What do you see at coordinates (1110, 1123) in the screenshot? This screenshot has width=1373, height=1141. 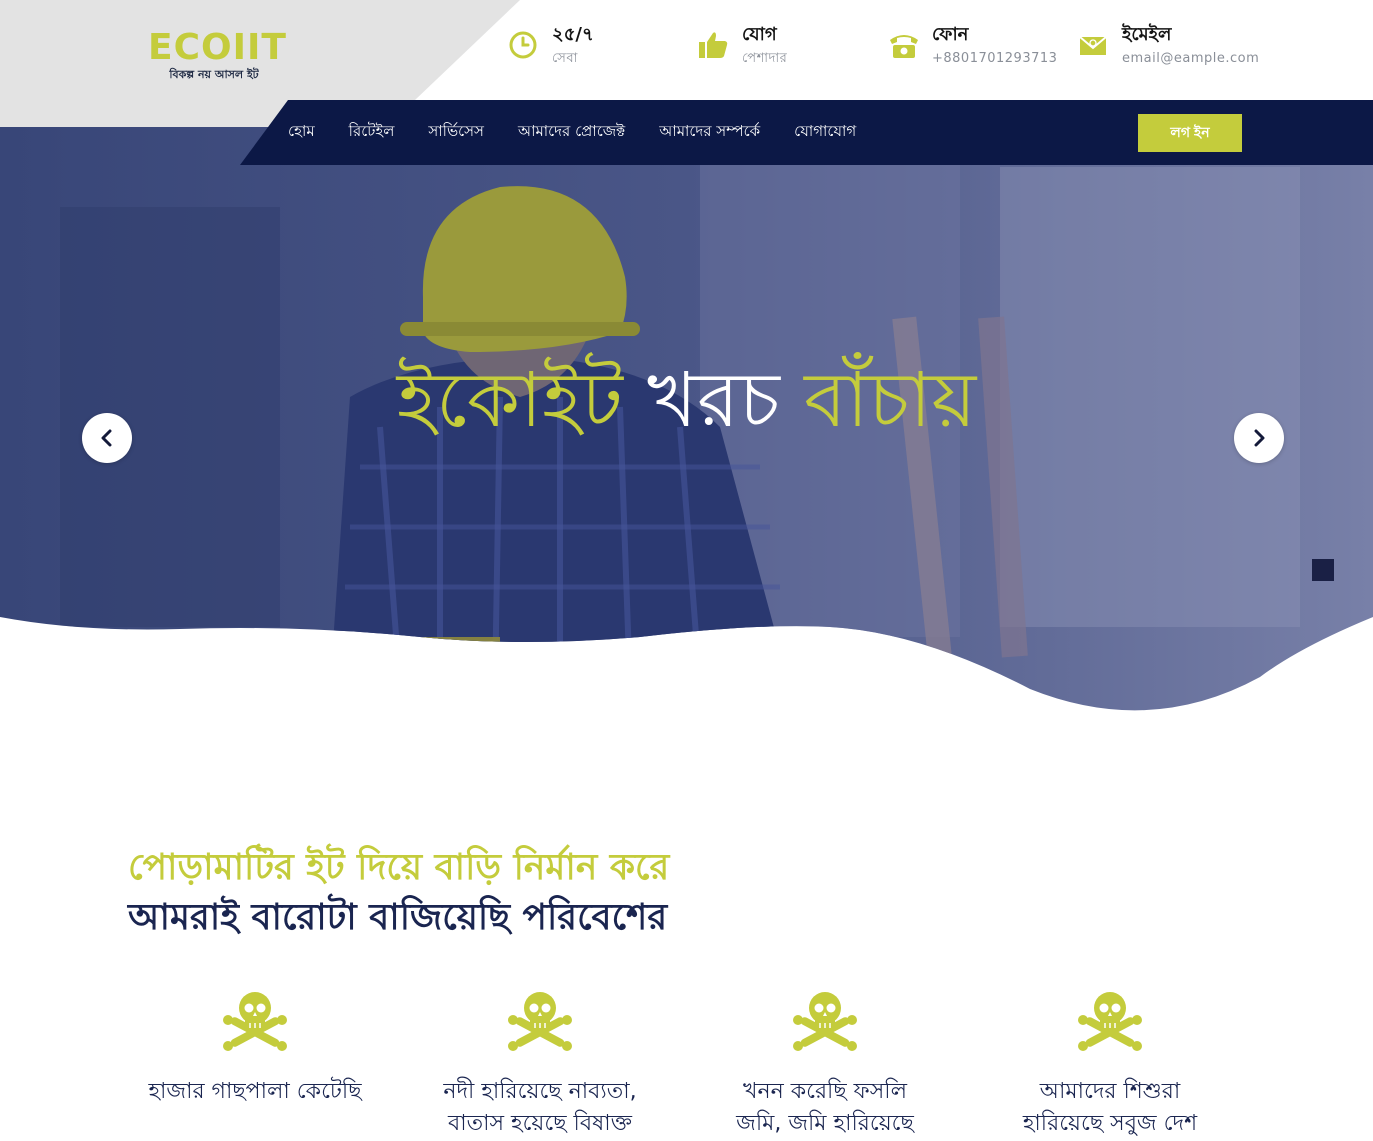 I see `feature-text-line-2: হারিয়েছে সবুজ দেশ` at bounding box center [1110, 1123].